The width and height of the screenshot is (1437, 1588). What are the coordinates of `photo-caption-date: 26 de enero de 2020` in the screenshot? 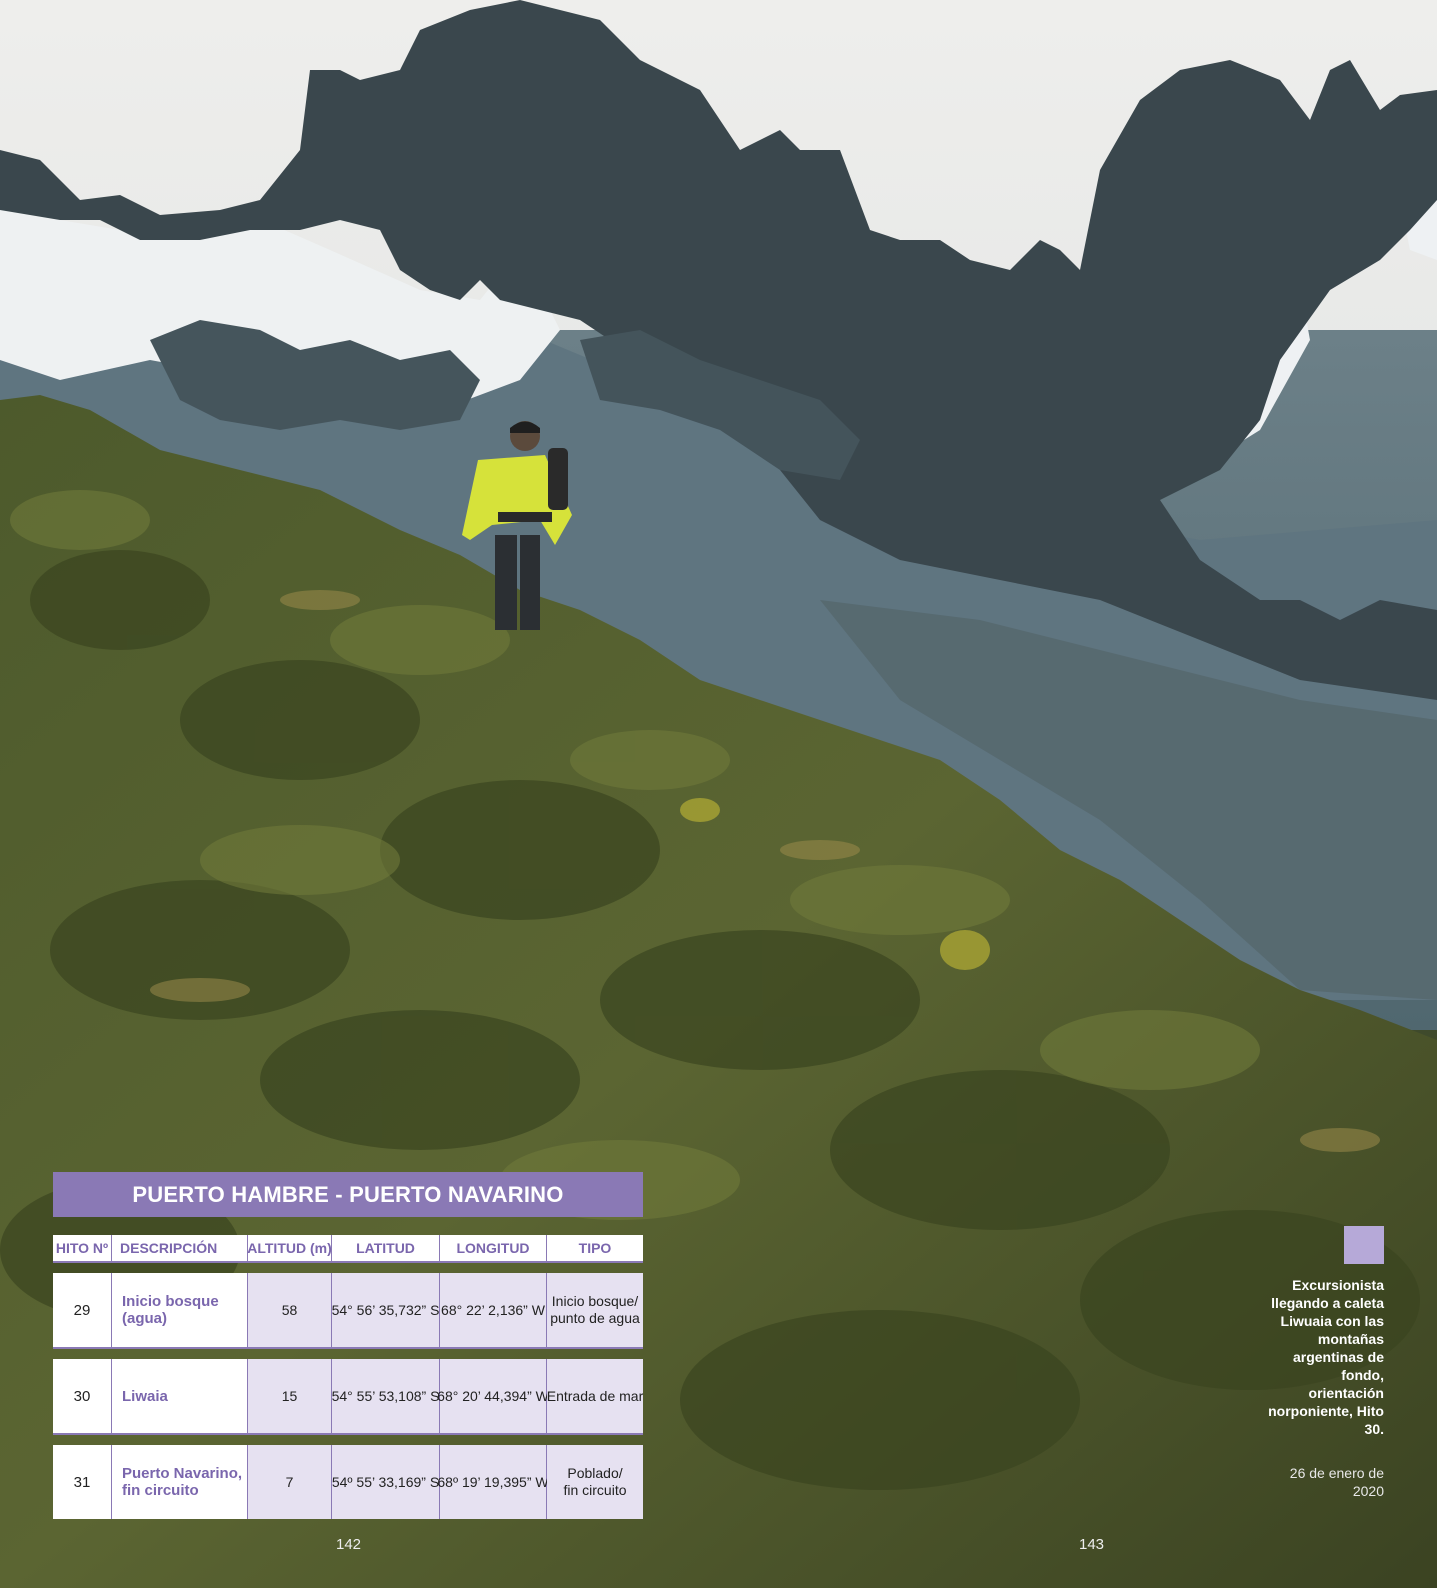 It's located at (1336, 1482).